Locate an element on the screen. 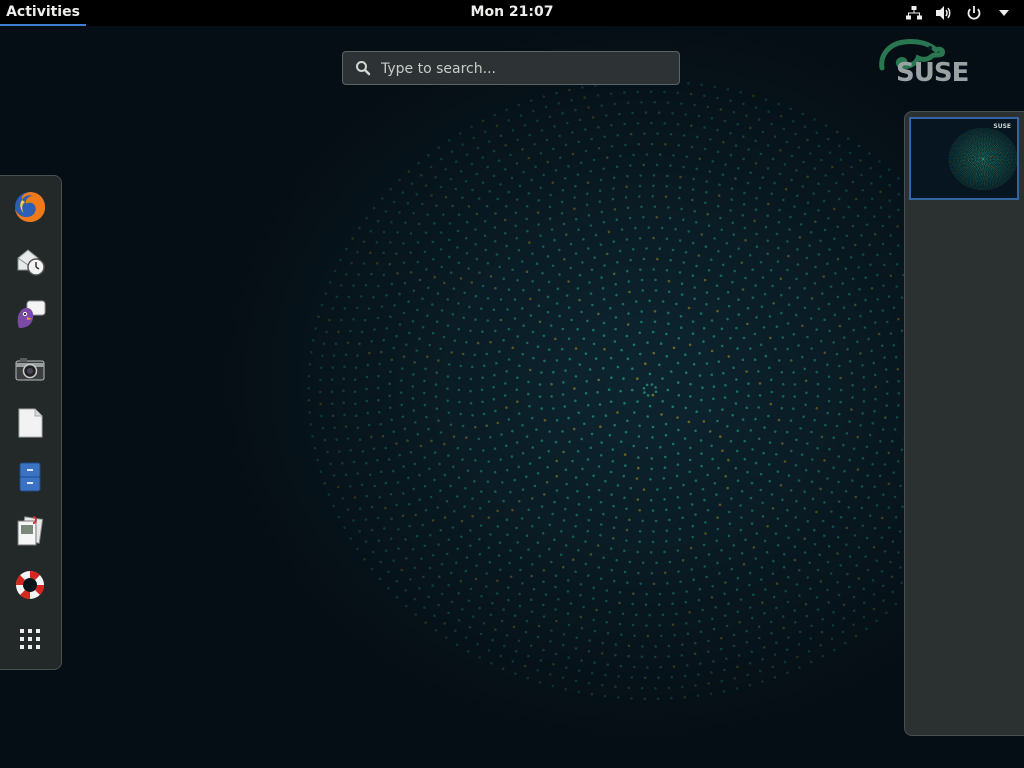 The image size is (1024, 768). evolution-mail-icon is located at coordinates (31, 262).